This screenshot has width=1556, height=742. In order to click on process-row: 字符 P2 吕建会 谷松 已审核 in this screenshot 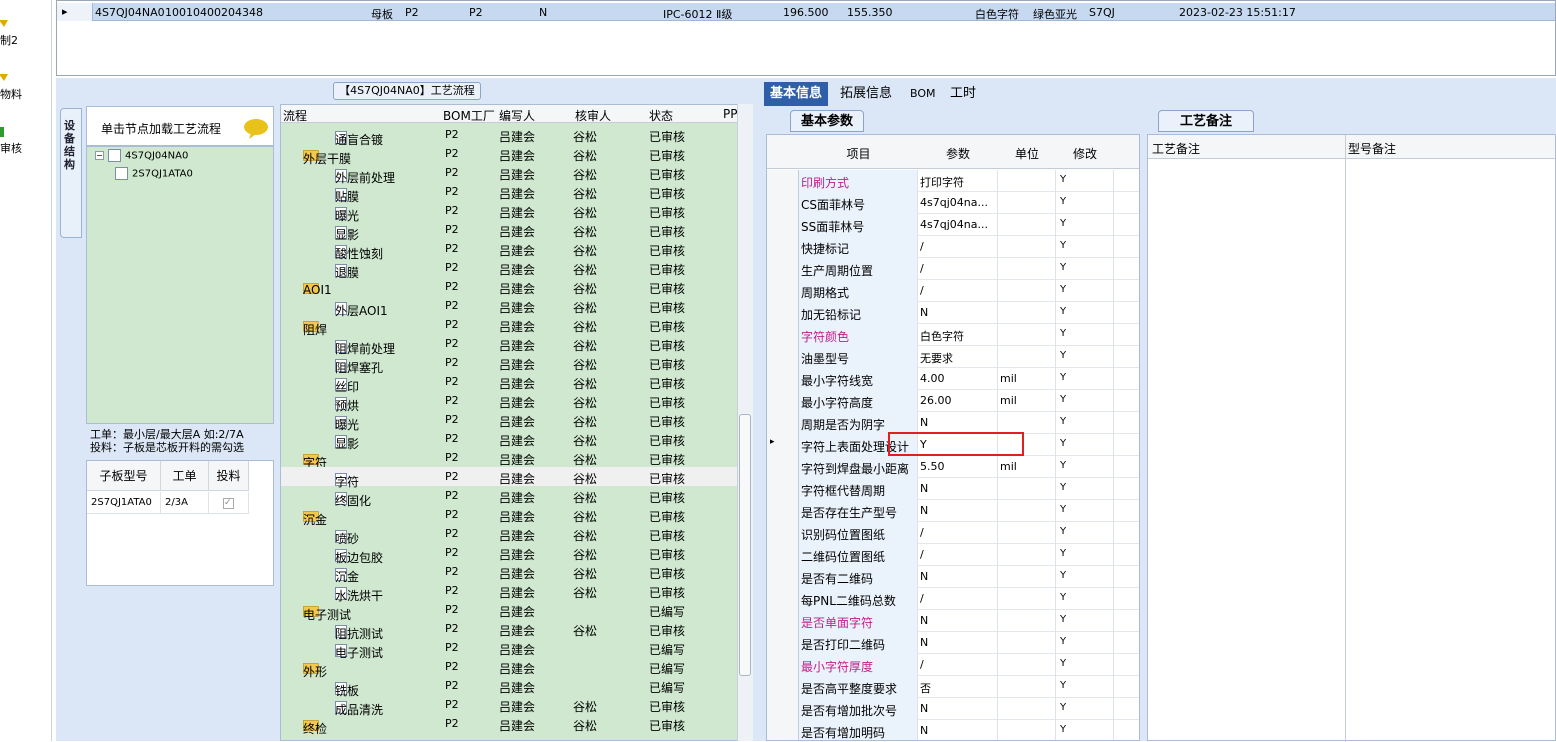, I will do `click(510, 478)`.